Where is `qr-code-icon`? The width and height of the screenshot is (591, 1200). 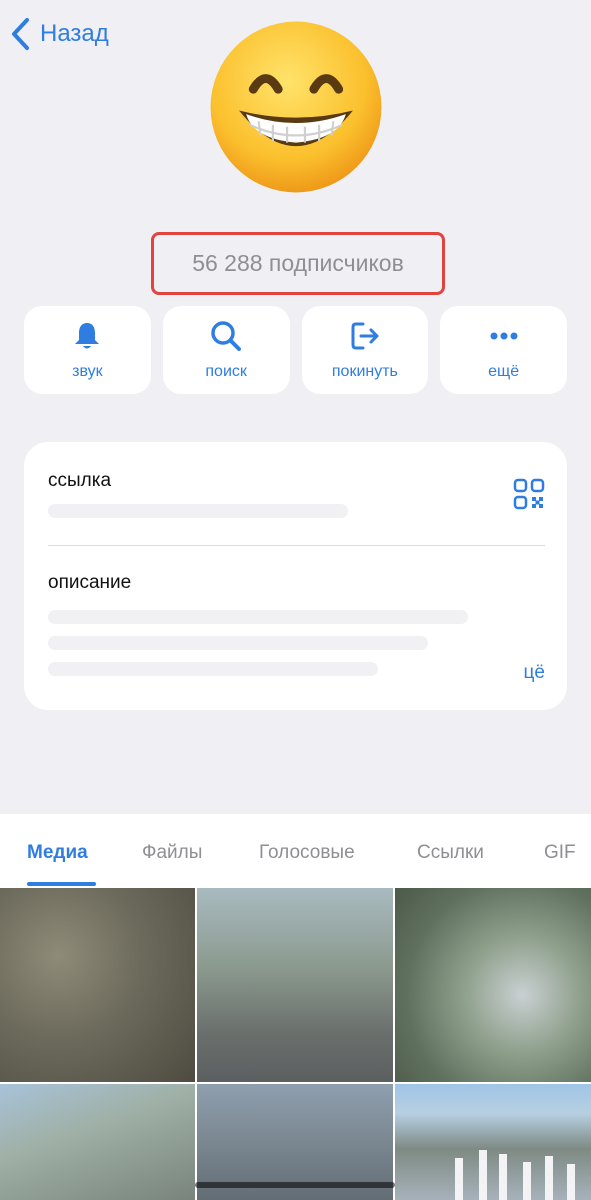 qr-code-icon is located at coordinates (529, 494).